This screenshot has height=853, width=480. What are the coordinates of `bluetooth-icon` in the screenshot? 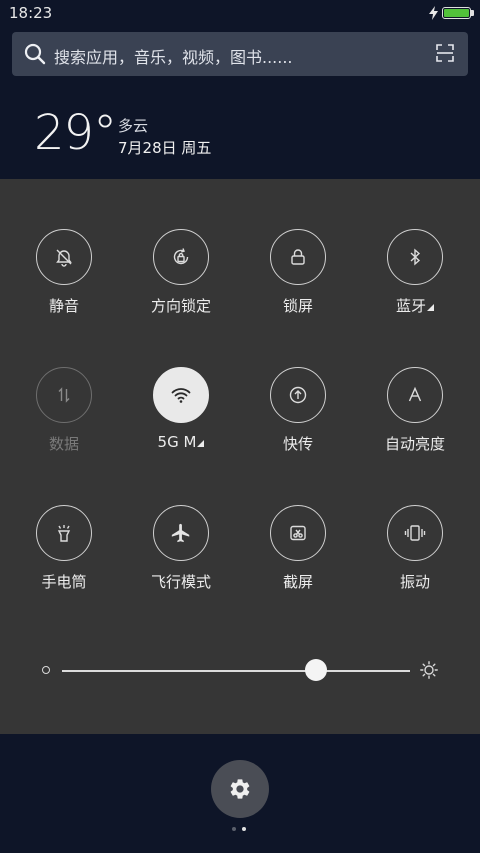 It's located at (415, 257).